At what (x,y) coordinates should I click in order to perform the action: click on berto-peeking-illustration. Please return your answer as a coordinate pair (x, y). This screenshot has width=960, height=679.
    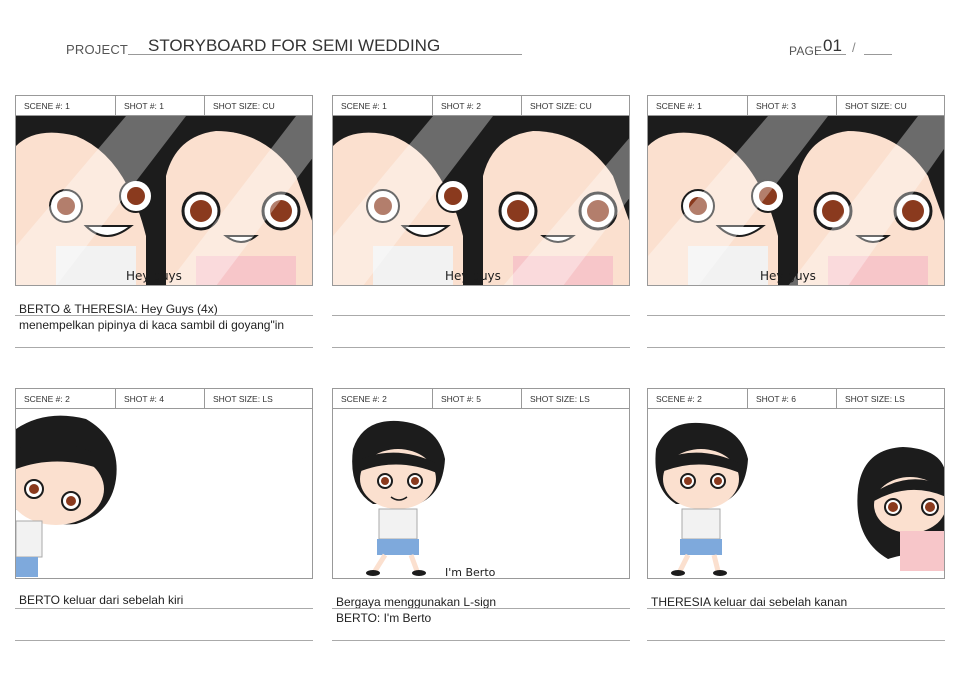
    Looking at the image, I should click on (66, 496).